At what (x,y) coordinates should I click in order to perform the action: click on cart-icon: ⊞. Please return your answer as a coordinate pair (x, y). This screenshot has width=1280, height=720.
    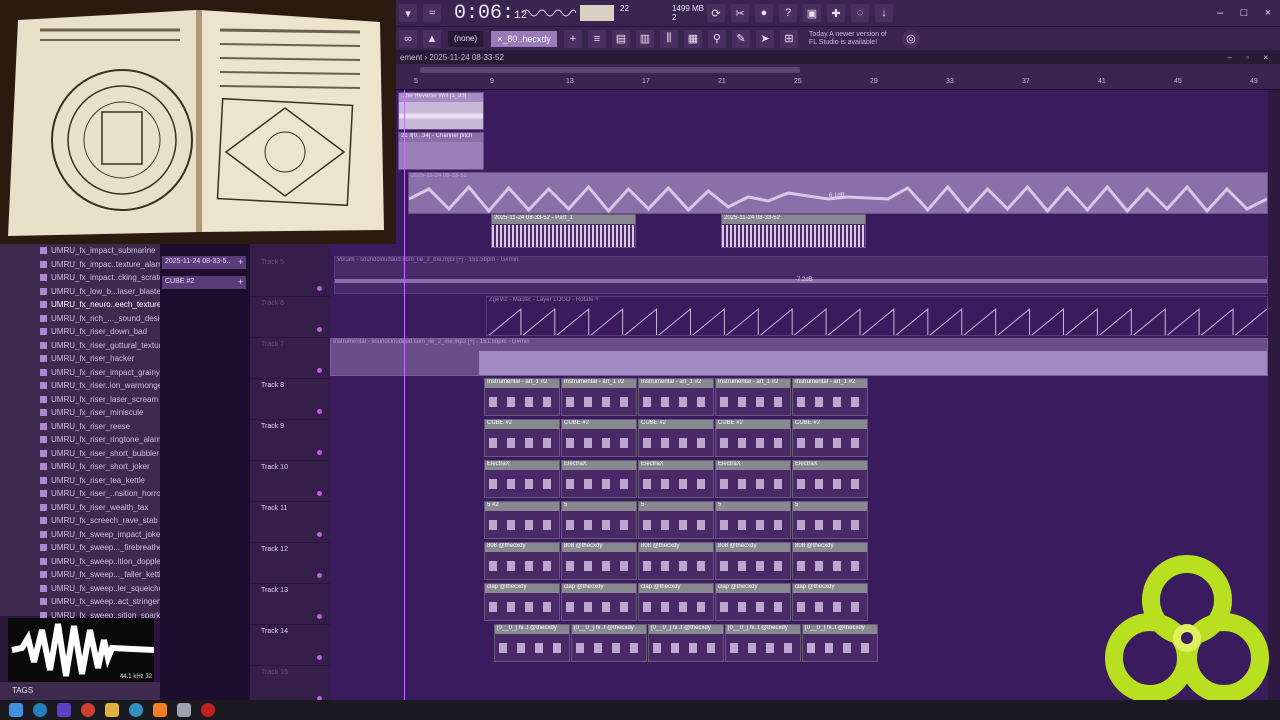
    Looking at the image, I should click on (788, 38).